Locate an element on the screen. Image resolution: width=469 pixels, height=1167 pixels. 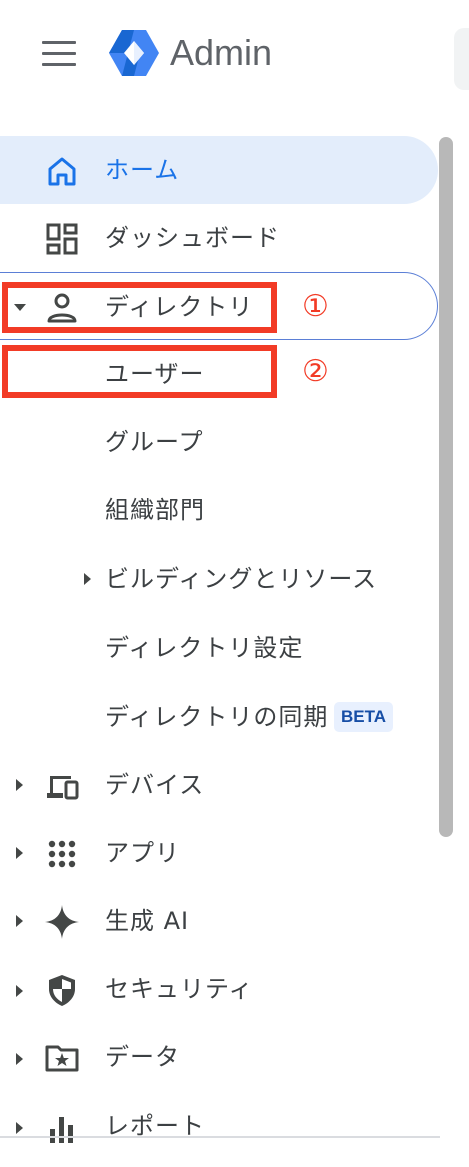
nav-item-dashboard: ダッシュボード is located at coordinates (219, 238).